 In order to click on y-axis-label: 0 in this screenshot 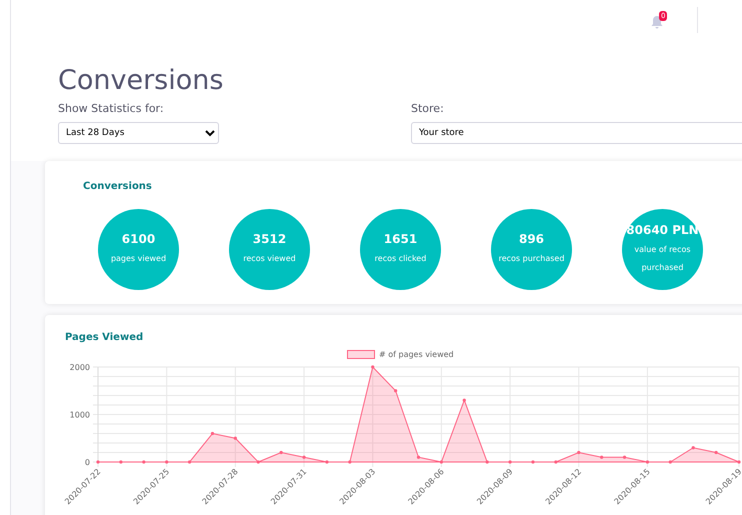, I will do `click(87, 462)`.